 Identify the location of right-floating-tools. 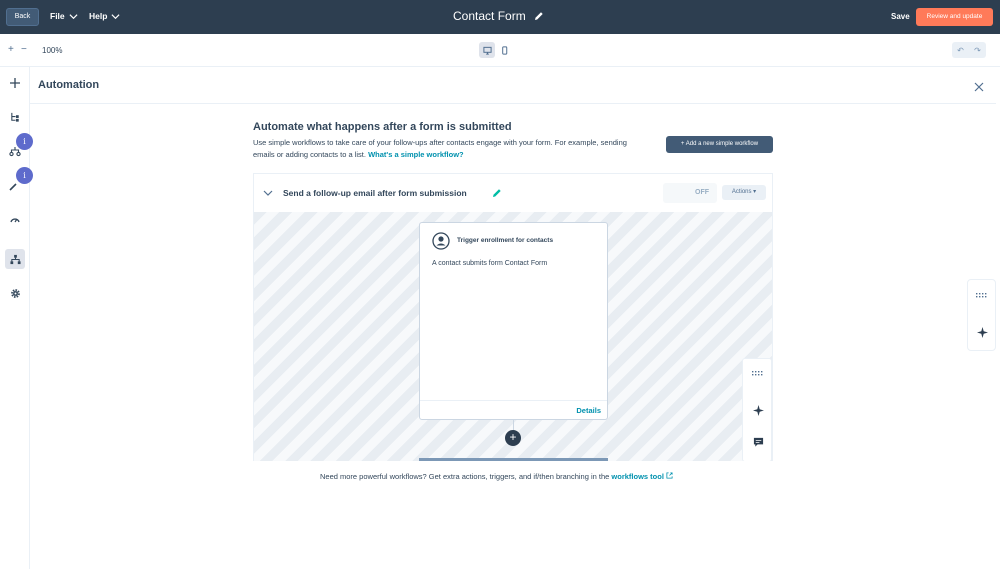
(981, 315).